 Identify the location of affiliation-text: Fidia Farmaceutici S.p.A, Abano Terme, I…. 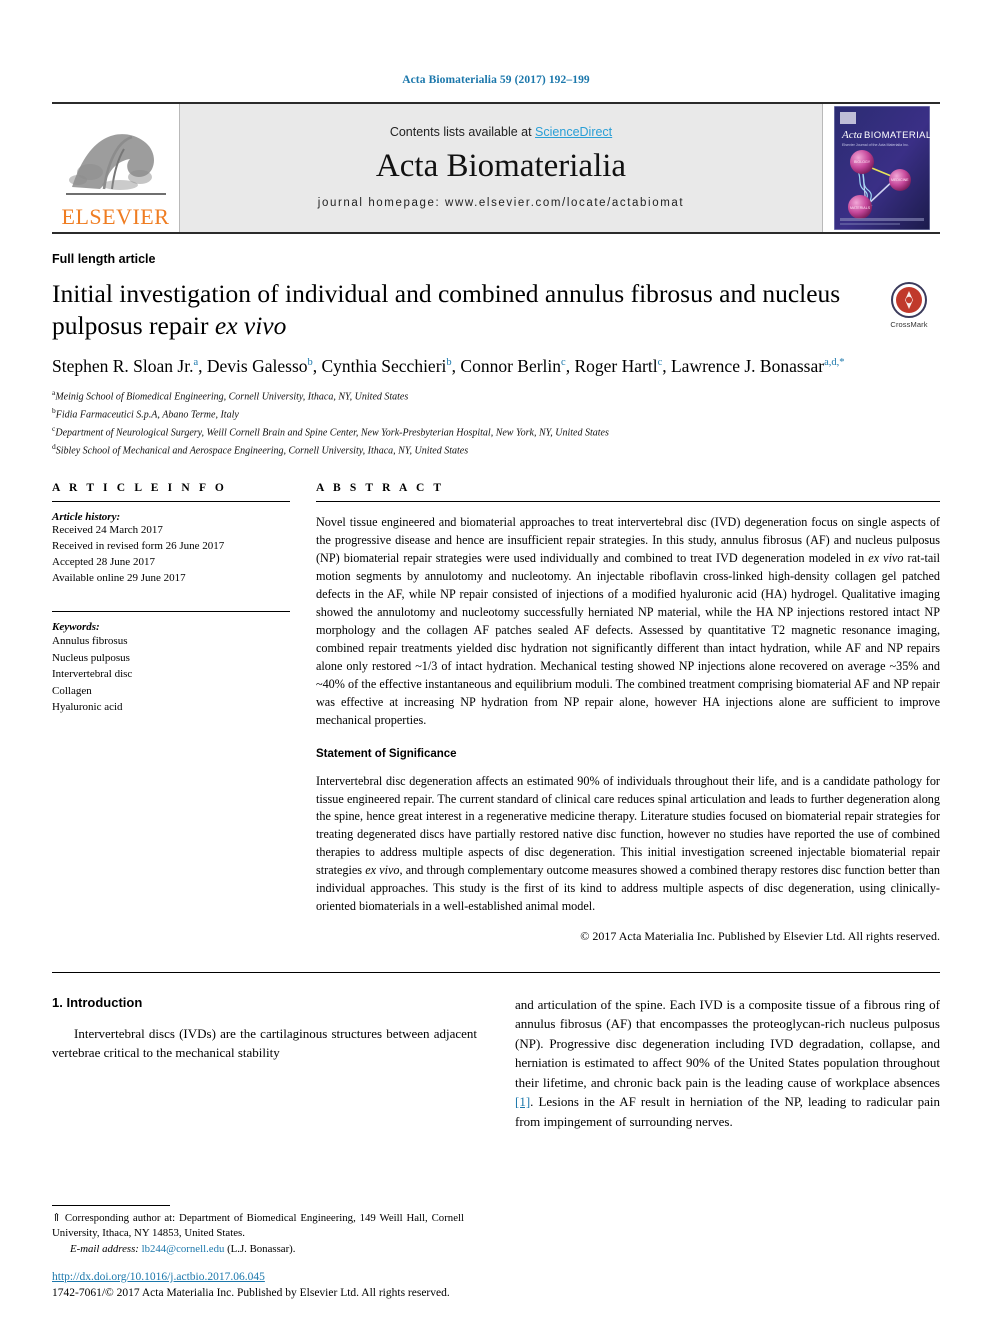
(147, 415).